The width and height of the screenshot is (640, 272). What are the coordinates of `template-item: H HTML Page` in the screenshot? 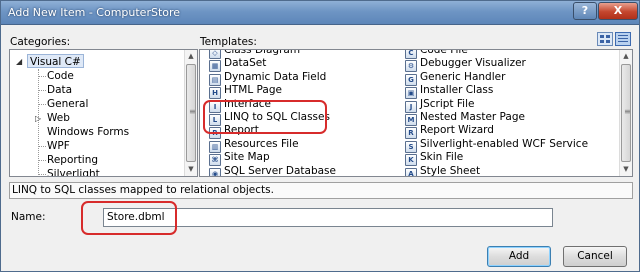 It's located at (245, 91).